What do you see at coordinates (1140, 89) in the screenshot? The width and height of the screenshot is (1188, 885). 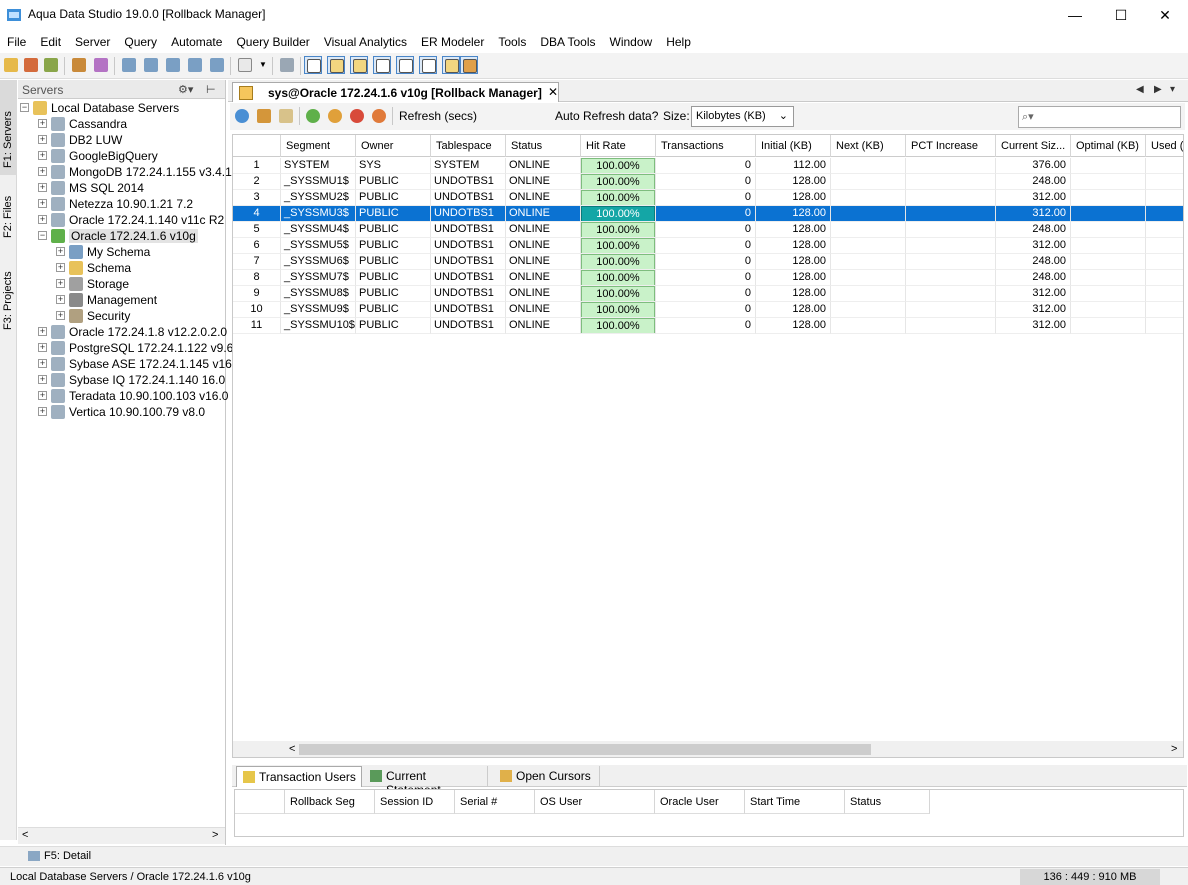 I see `tab-left-icon: ◀` at bounding box center [1140, 89].